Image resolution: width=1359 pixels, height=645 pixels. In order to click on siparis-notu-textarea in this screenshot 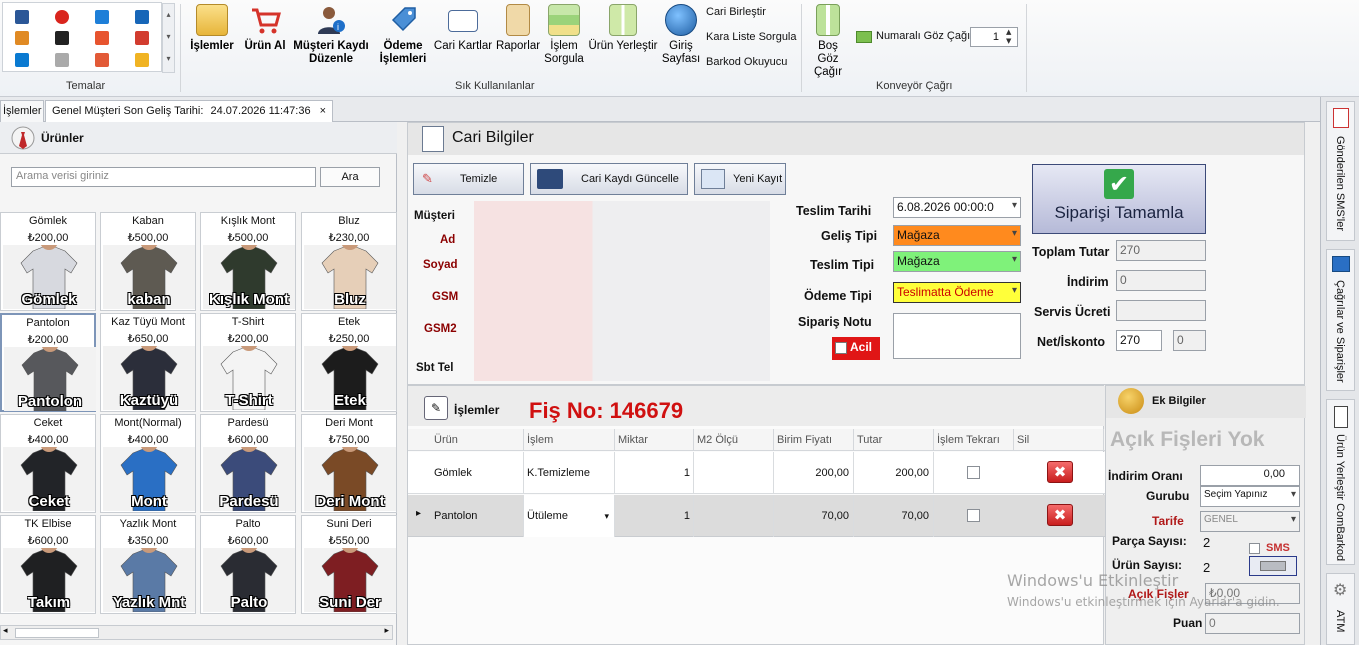, I will do `click(957, 336)`.